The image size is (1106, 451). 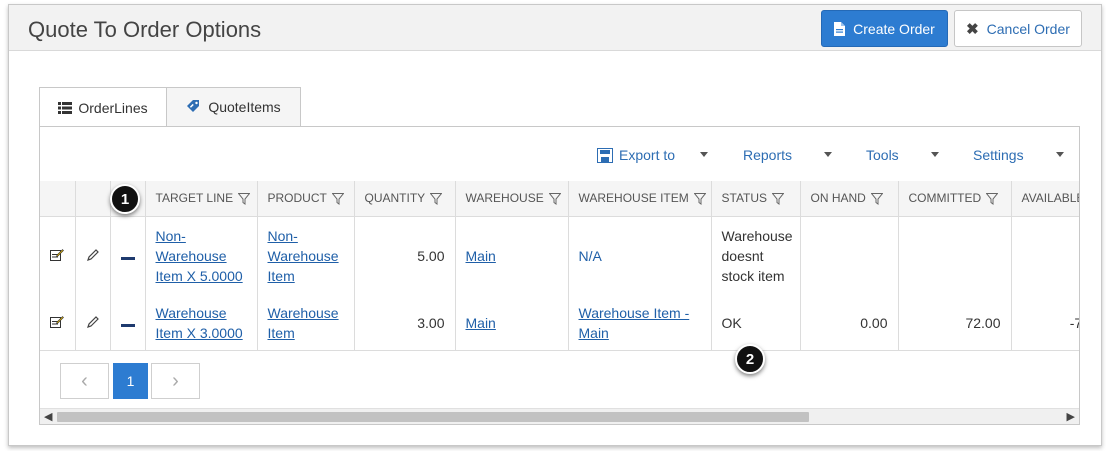 I want to click on warehouse-item-cell: Warehouse Item - Main, so click(x=639, y=323).